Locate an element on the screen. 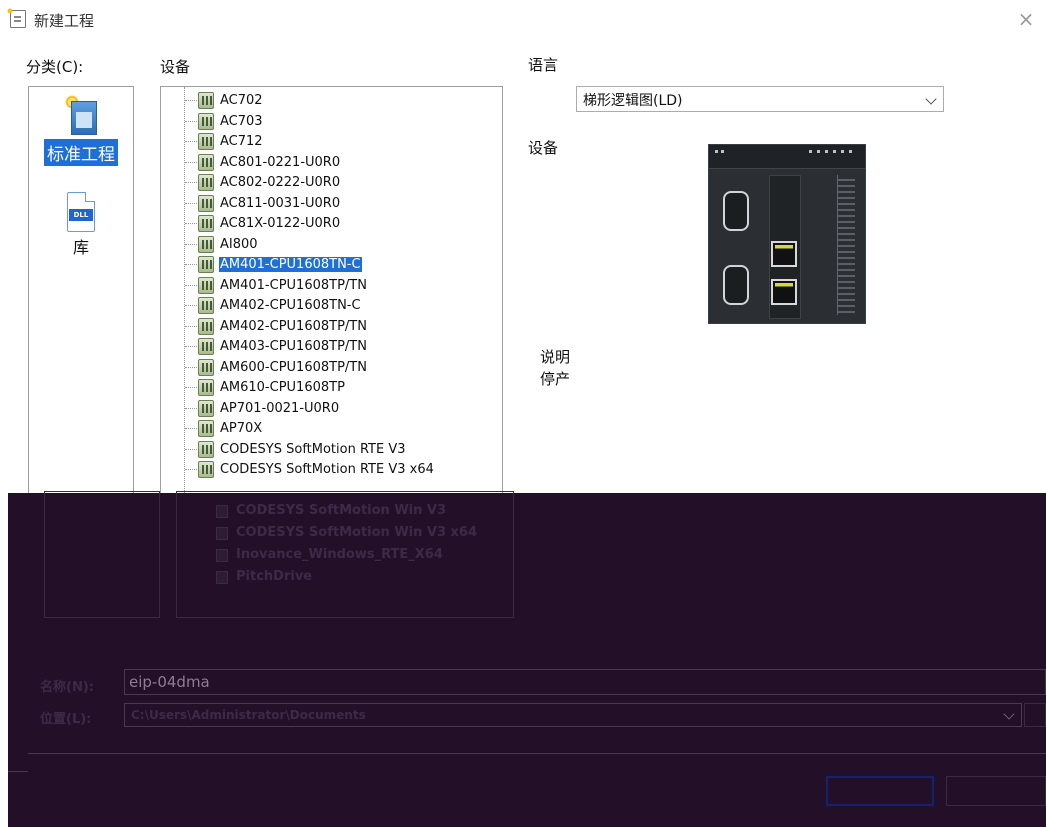 Image resolution: width=1046 pixels, height=827 pixels. standard-project-icon is located at coordinates (81, 115).